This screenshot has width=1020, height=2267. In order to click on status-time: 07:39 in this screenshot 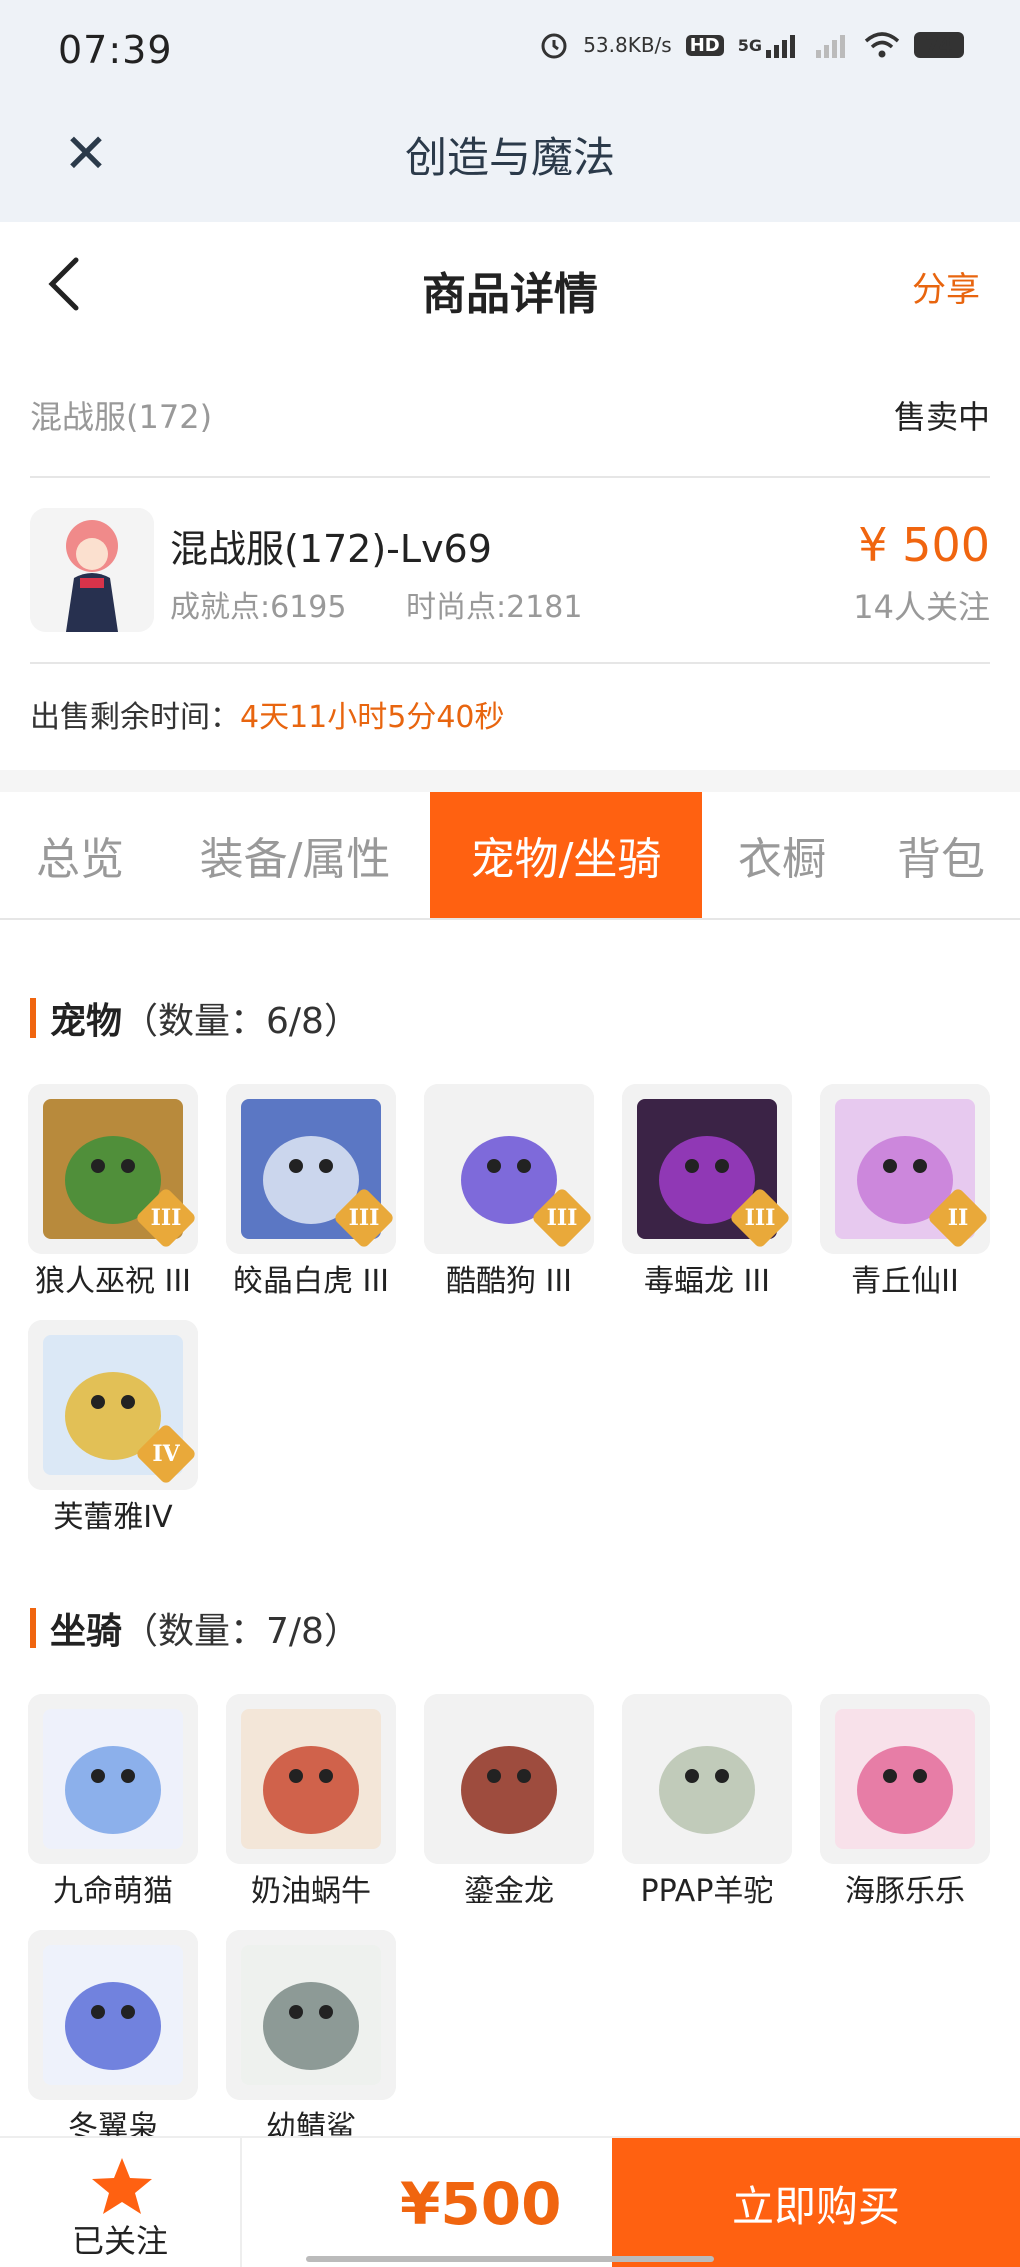, I will do `click(115, 50)`.